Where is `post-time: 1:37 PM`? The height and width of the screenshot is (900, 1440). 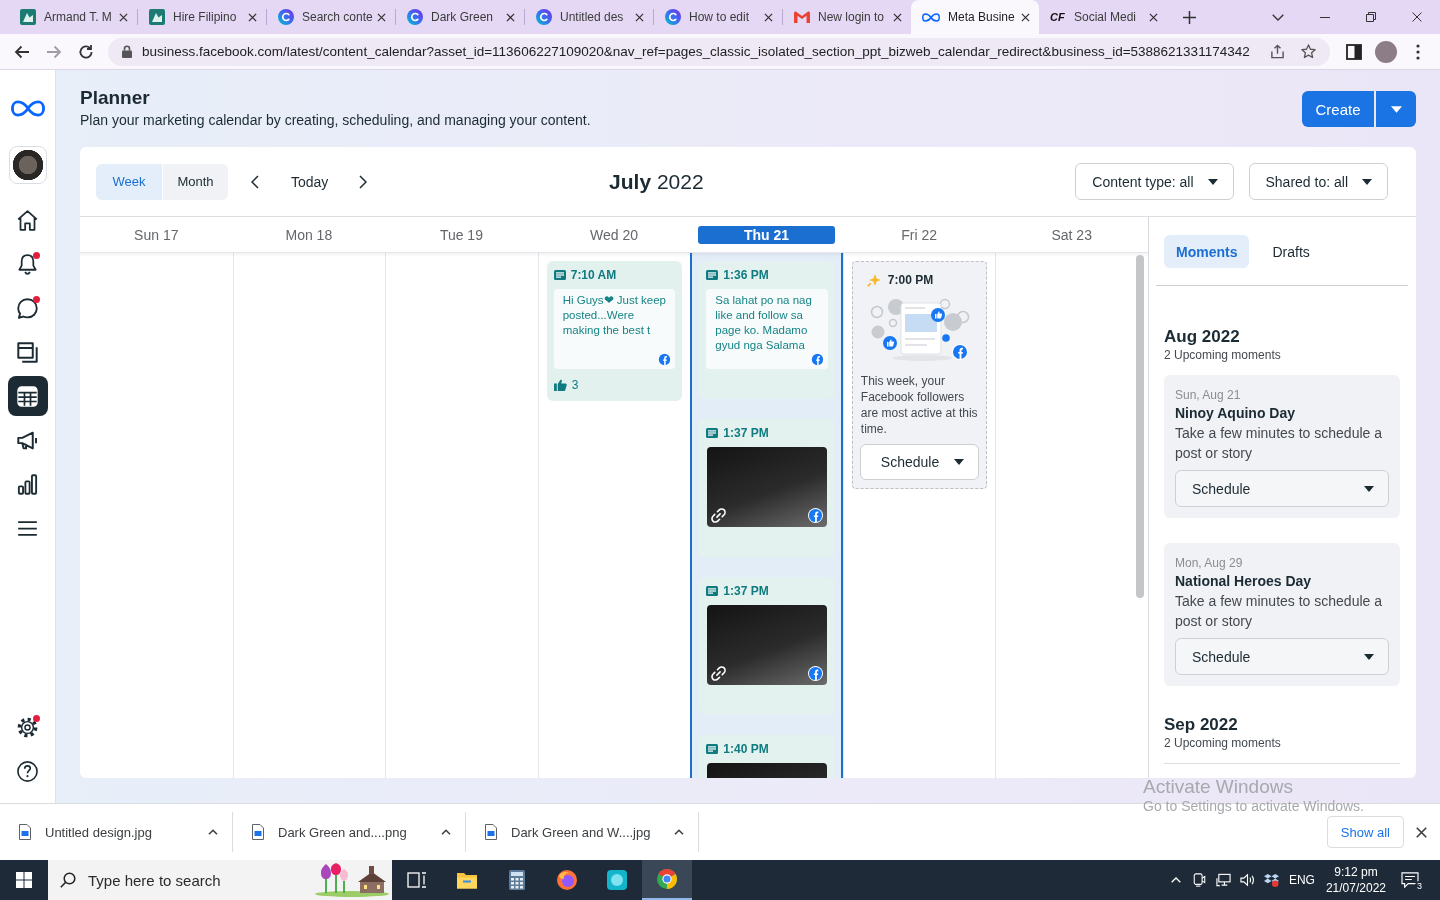 post-time: 1:37 PM is located at coordinates (746, 591).